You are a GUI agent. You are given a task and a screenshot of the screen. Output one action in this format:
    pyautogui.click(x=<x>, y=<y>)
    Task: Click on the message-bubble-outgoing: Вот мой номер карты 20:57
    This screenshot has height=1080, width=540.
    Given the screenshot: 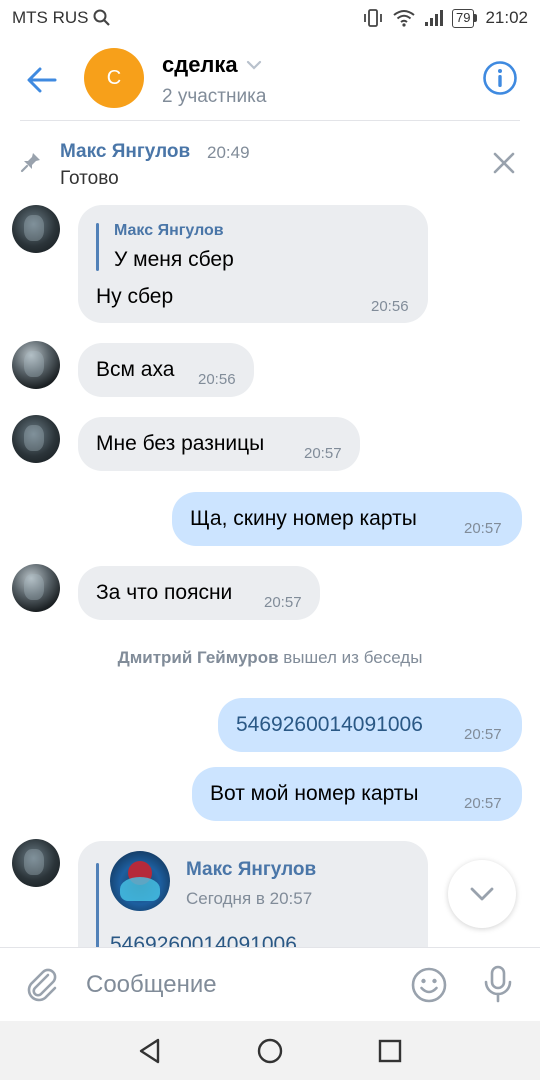 What is the action you would take?
    pyautogui.click(x=357, y=794)
    